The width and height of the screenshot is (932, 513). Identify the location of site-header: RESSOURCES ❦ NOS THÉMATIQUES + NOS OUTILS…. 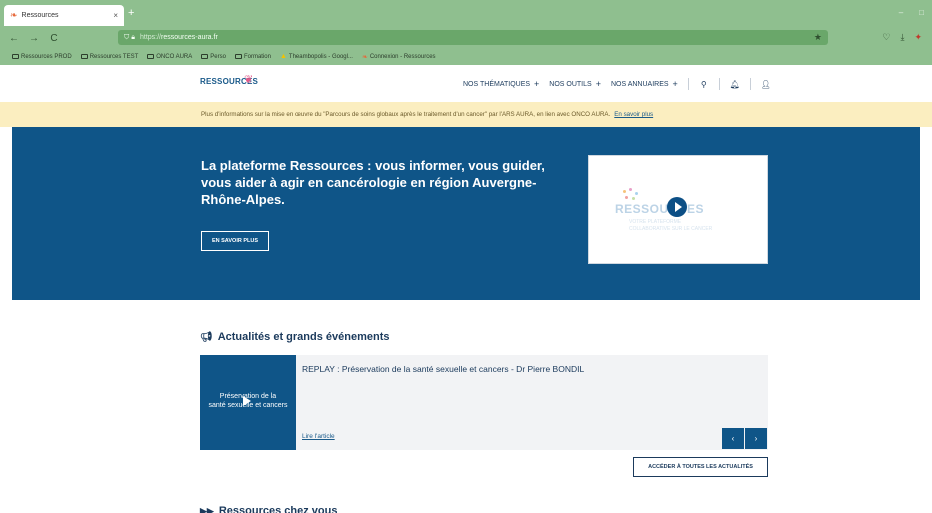
(466, 83).